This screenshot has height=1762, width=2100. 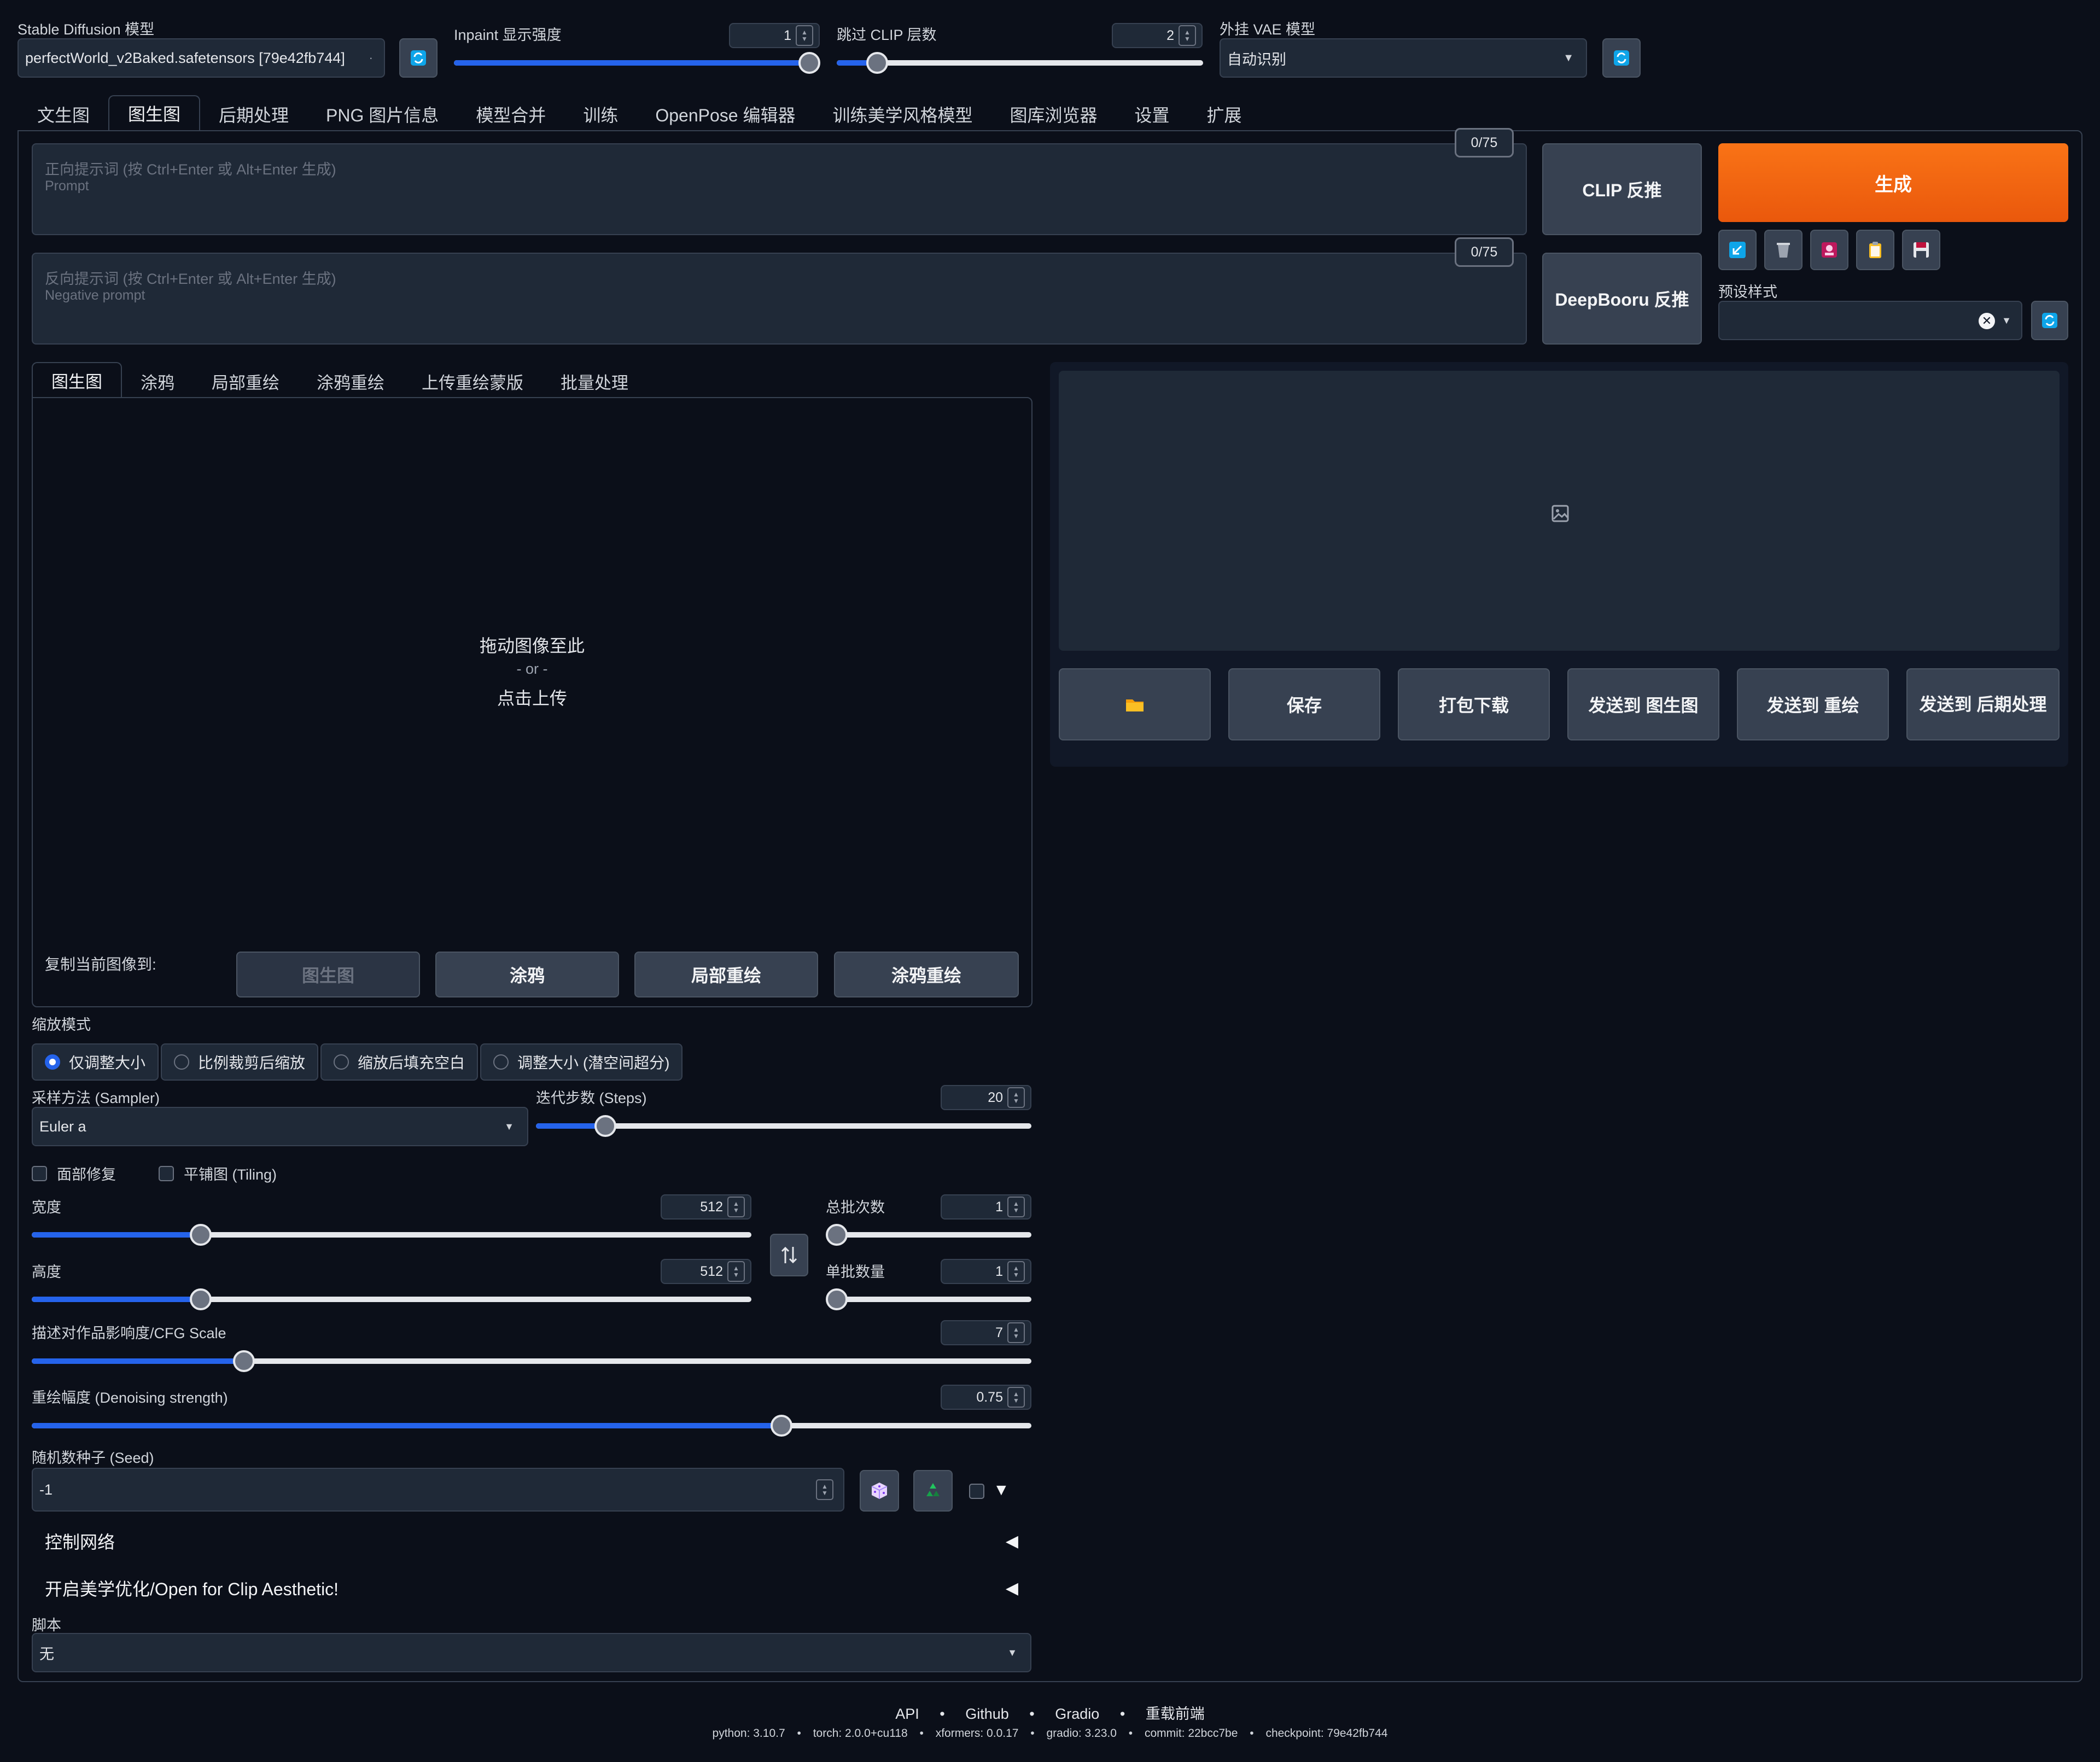 I want to click on height-input: 512 ▲ ▼, so click(x=706, y=1271).